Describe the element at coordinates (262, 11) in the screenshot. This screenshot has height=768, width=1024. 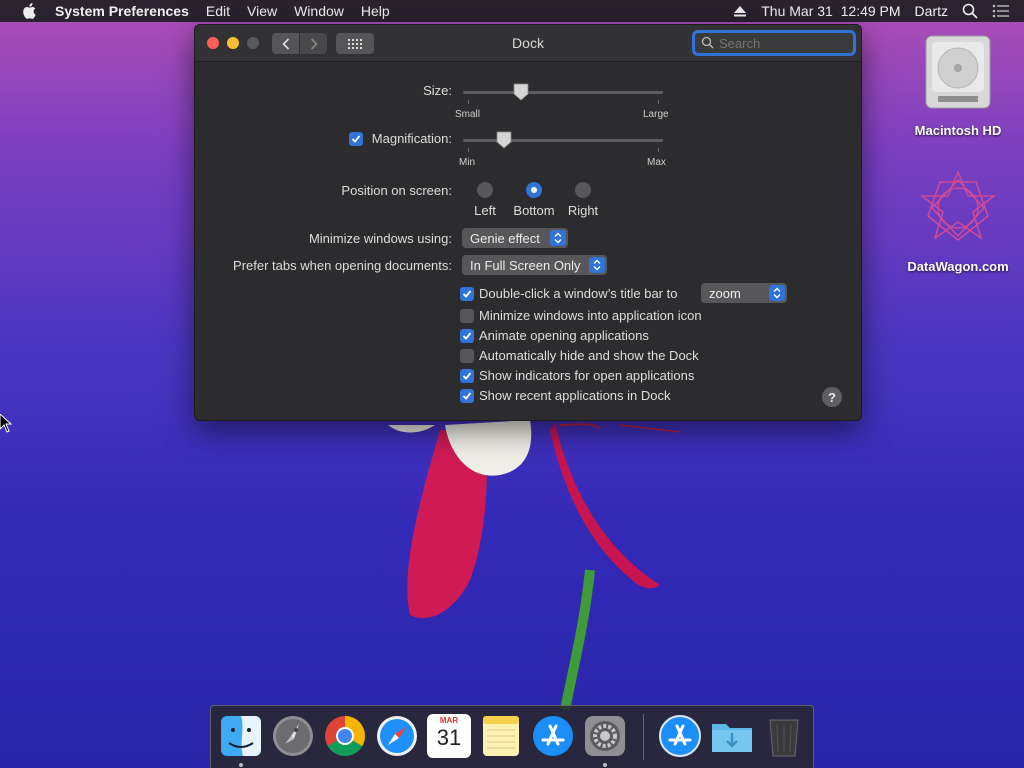
I see `menu-view: View` at that location.